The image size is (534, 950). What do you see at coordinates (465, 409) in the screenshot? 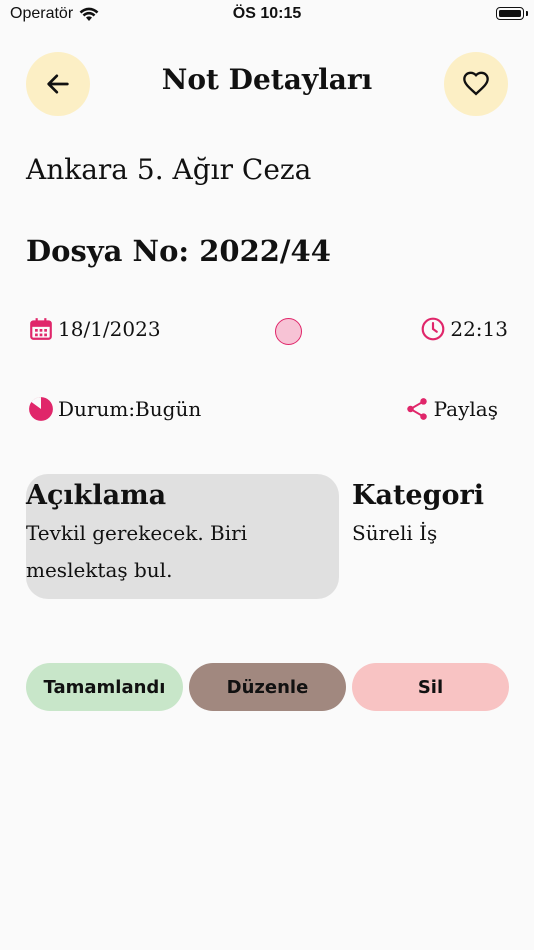
I see `share-label: Paylaş` at bounding box center [465, 409].